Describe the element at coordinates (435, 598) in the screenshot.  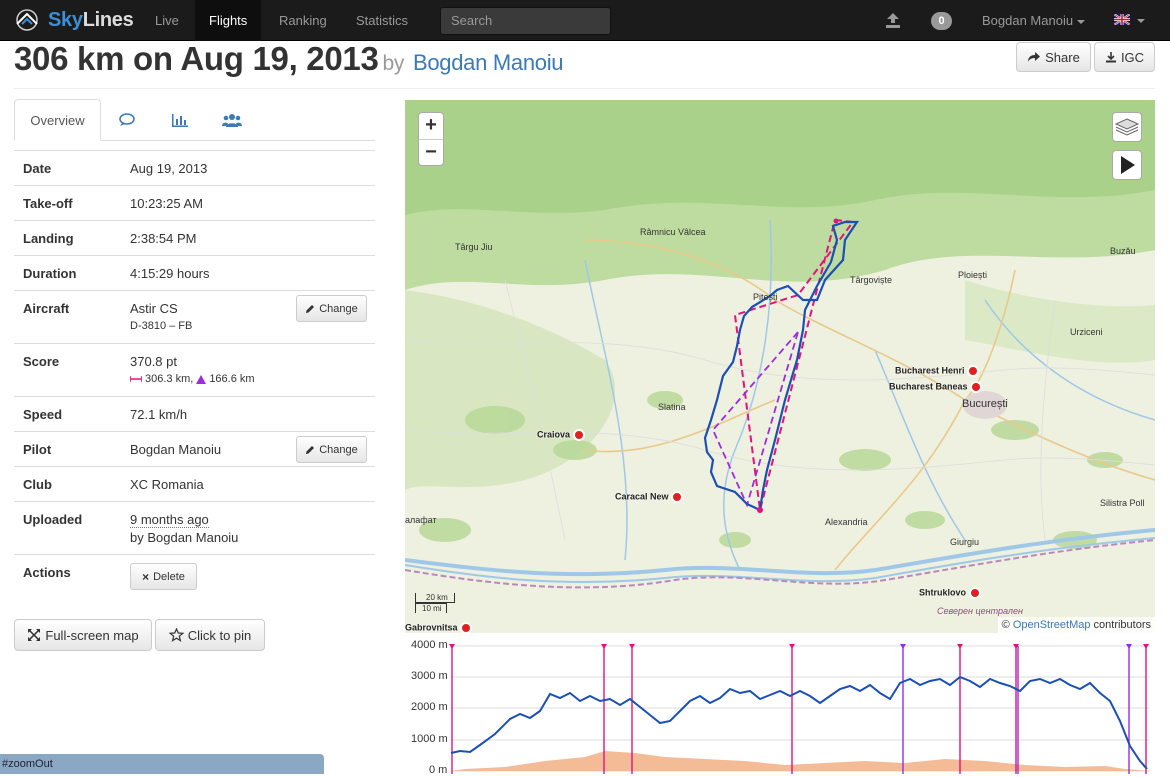
I see `scale-km: 20 km` at that location.